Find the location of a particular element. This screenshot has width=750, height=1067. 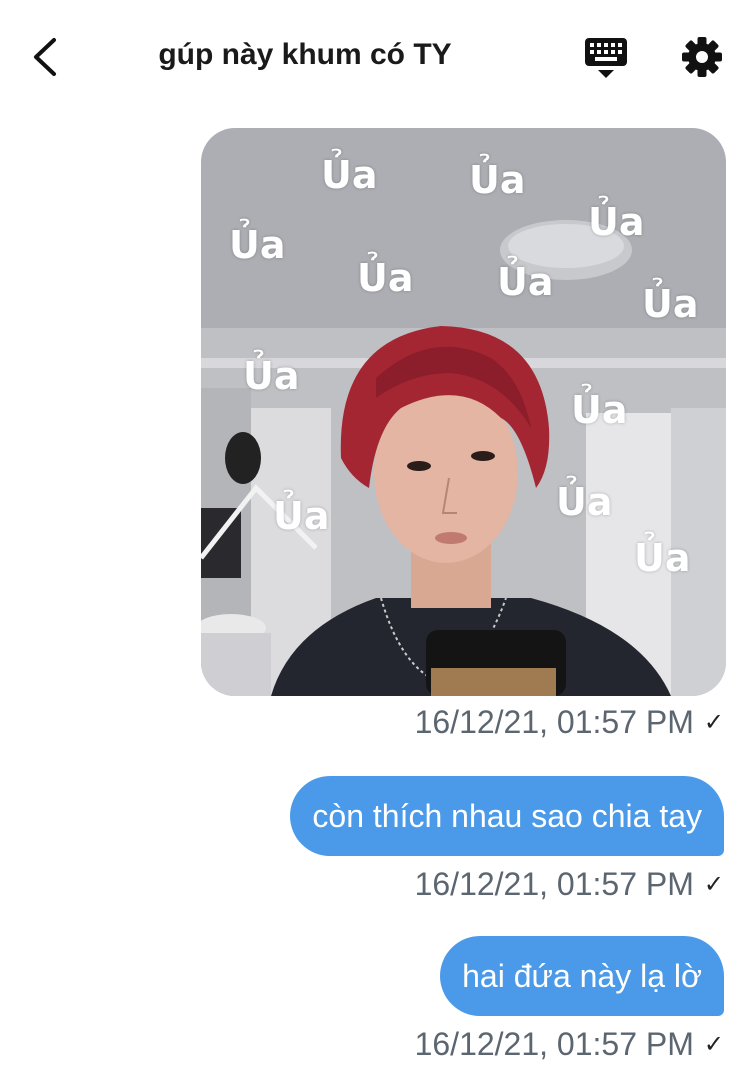

gear-icon is located at coordinates (702, 57).